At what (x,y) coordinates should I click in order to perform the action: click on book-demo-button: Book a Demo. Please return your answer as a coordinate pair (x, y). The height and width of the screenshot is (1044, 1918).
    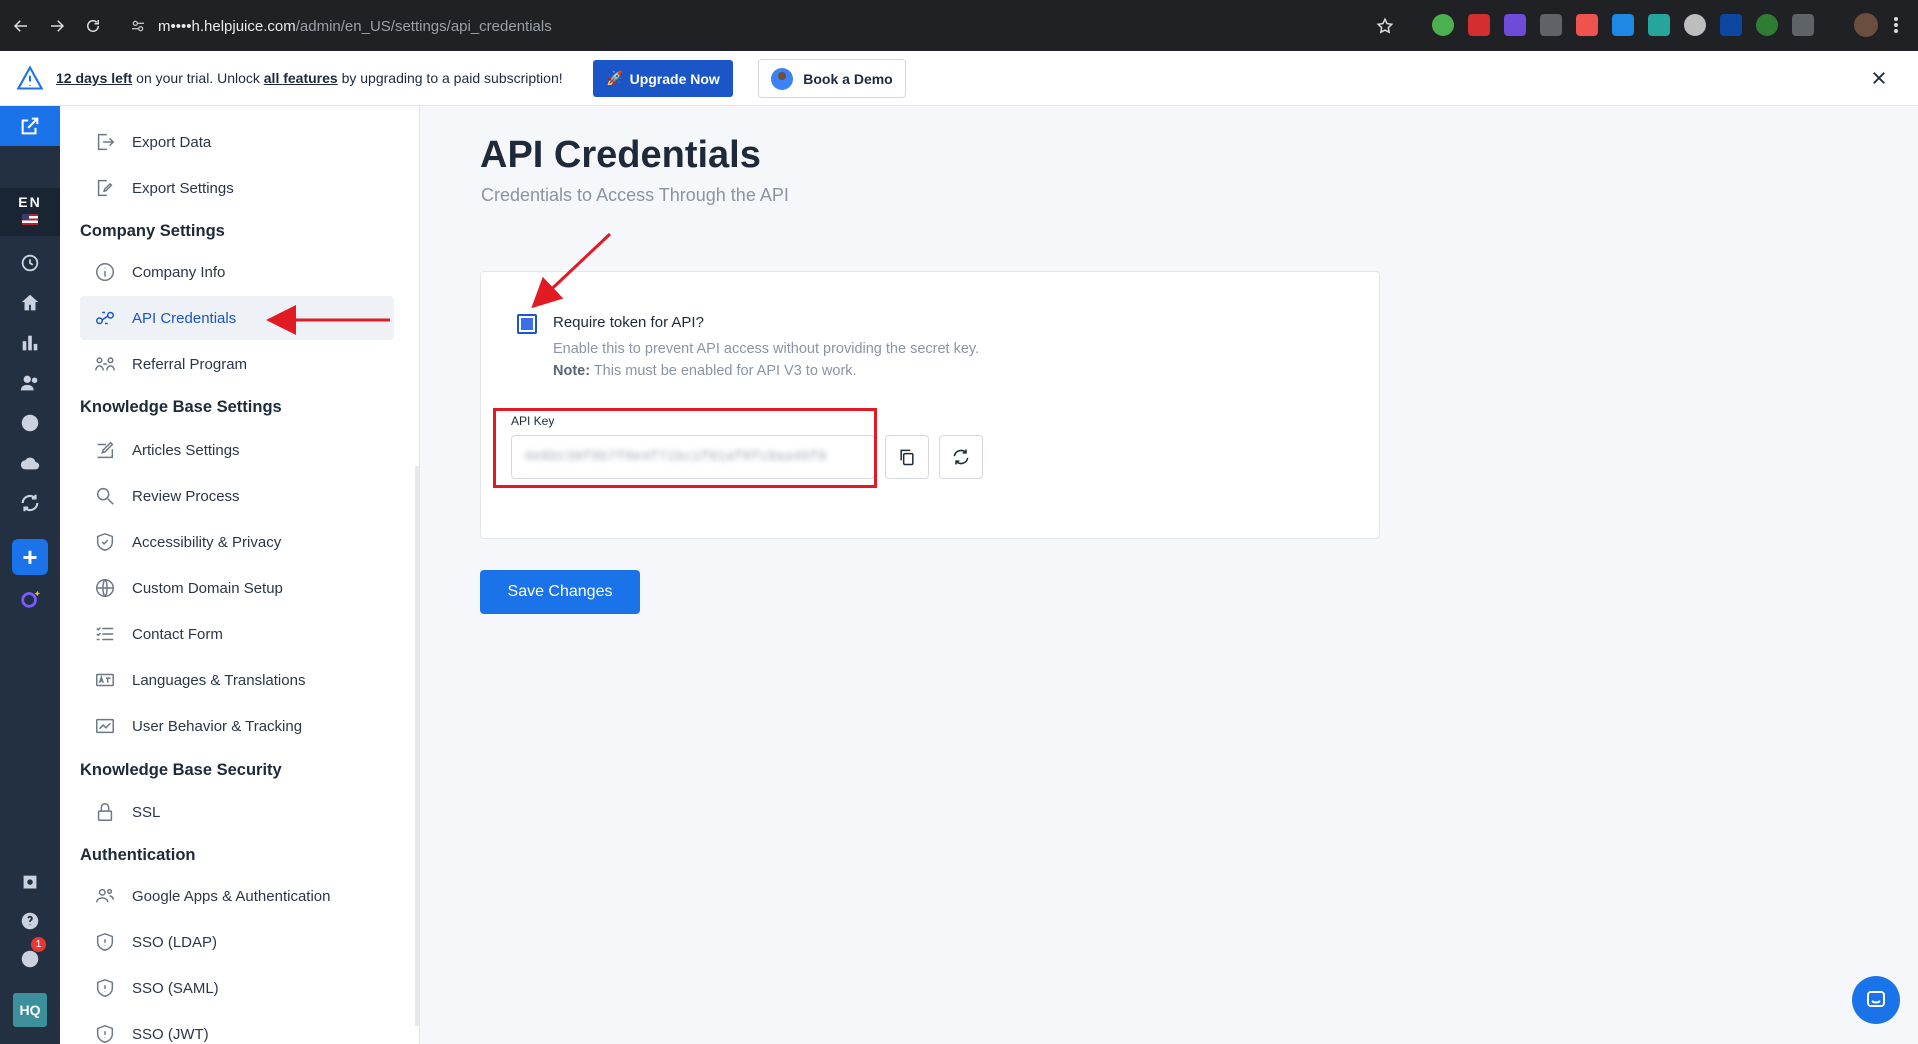
    Looking at the image, I should click on (832, 78).